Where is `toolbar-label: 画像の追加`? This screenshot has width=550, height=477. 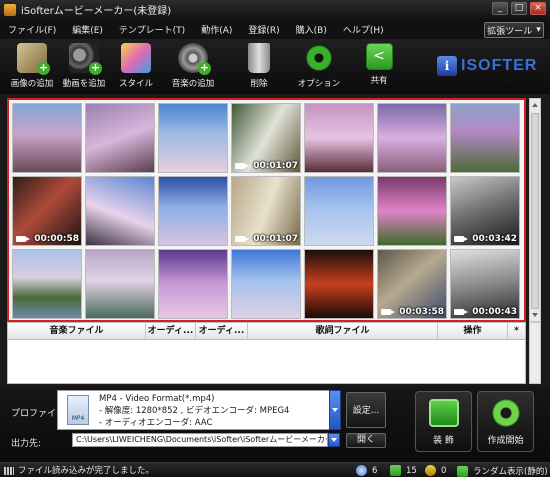
toolbar-label: 画像の追加 is located at coordinates (32, 84).